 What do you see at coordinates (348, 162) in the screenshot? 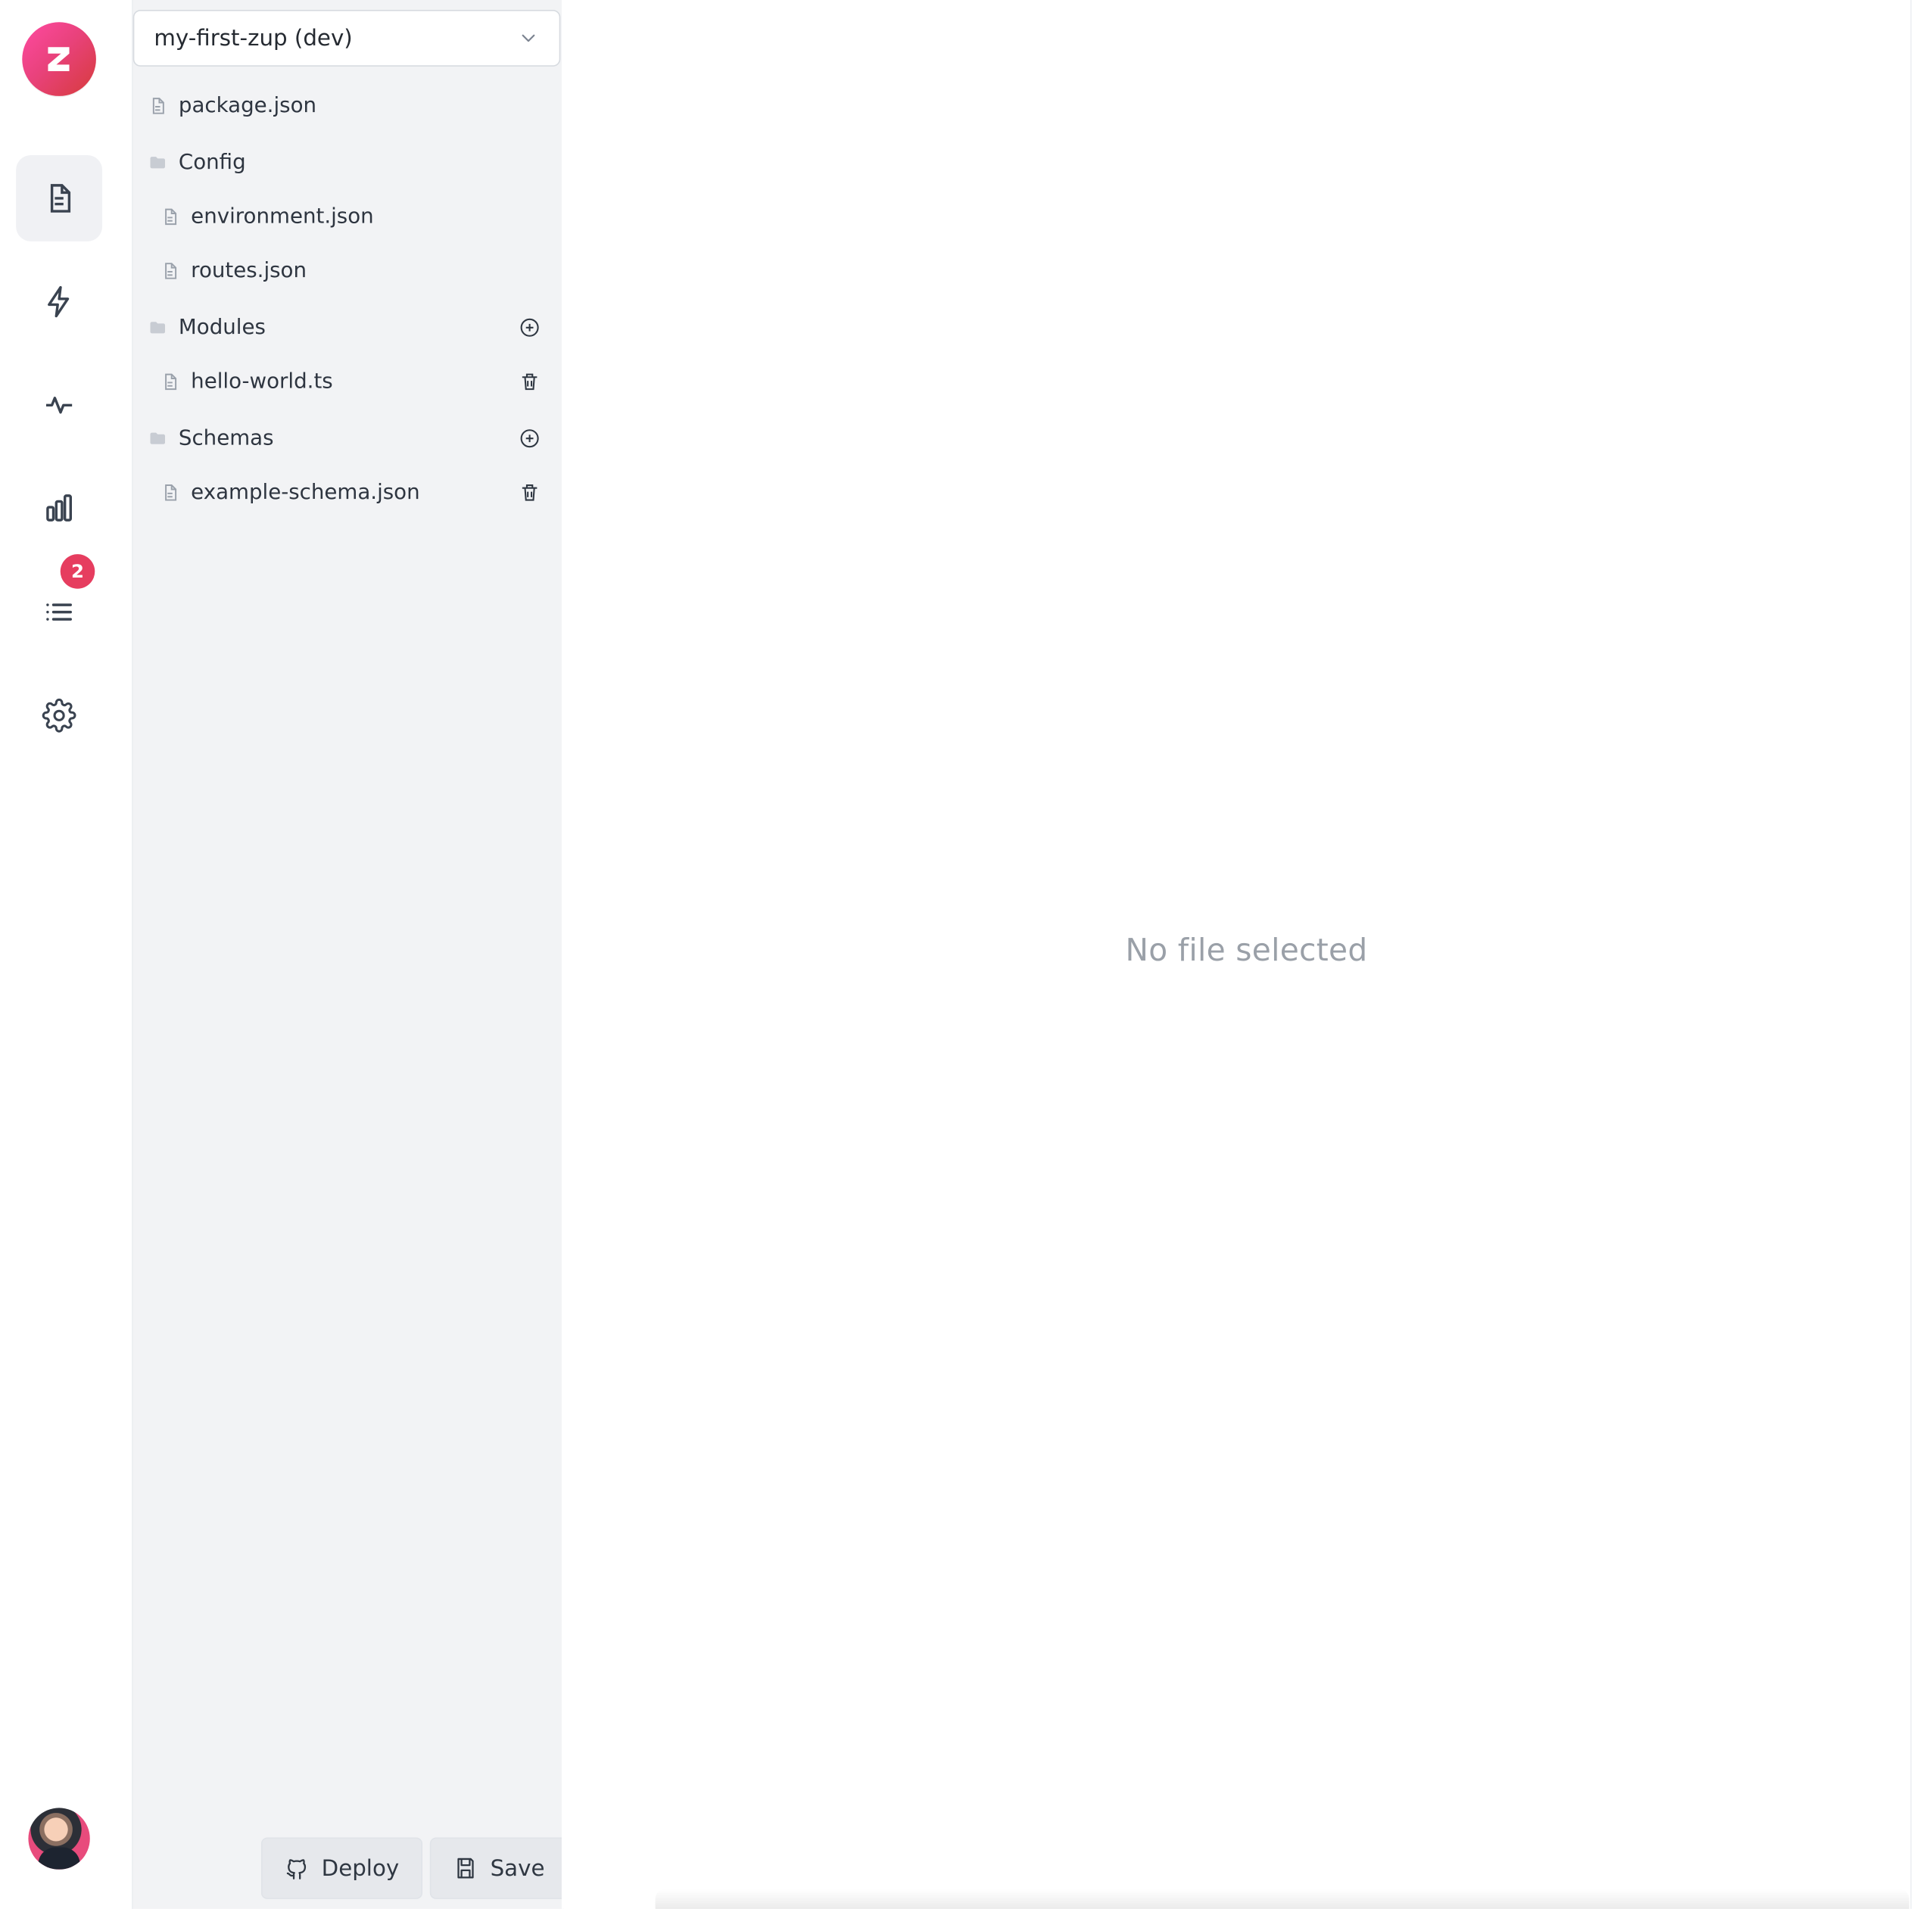
I see `tree-folder-config: Config` at bounding box center [348, 162].